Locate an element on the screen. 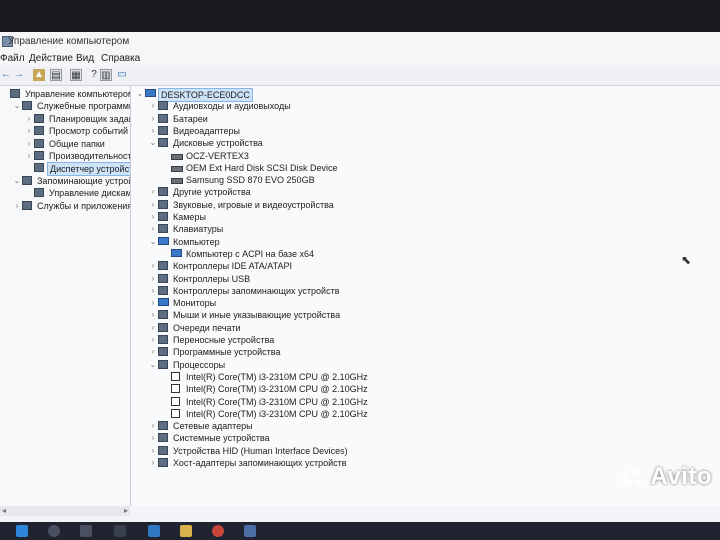  computer-management-taskbar-icon is located at coordinates (250, 531).